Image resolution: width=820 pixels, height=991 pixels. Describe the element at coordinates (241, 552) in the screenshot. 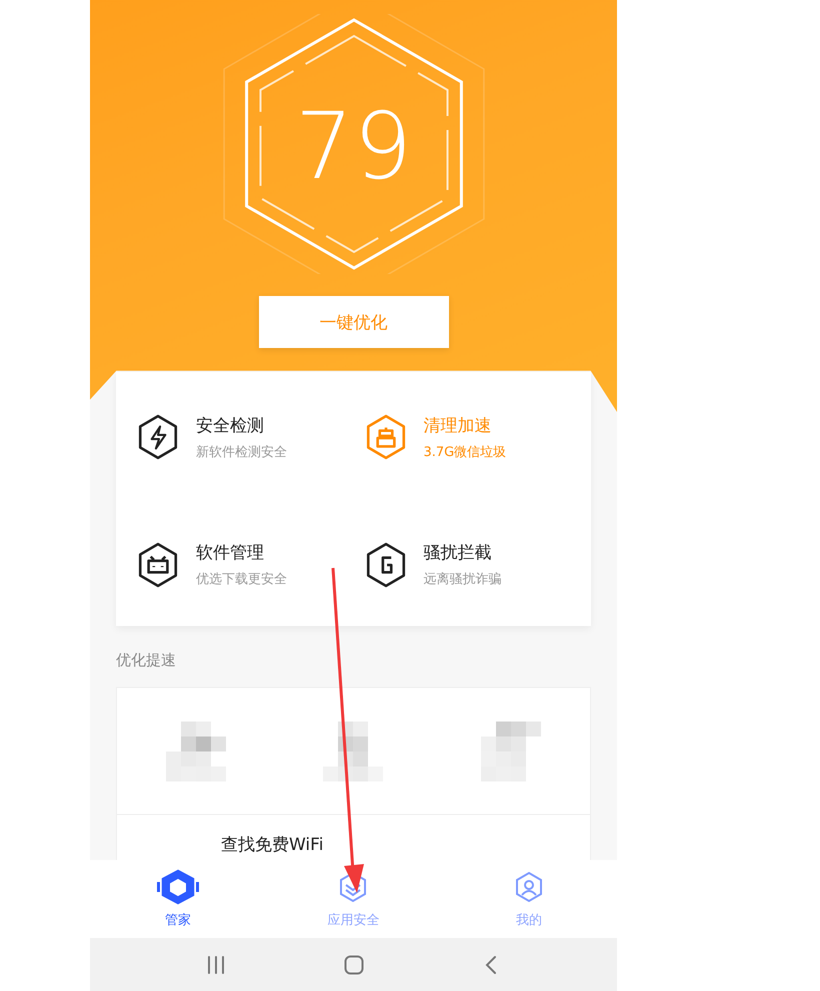

I see `feature-title: 软件管理` at that location.